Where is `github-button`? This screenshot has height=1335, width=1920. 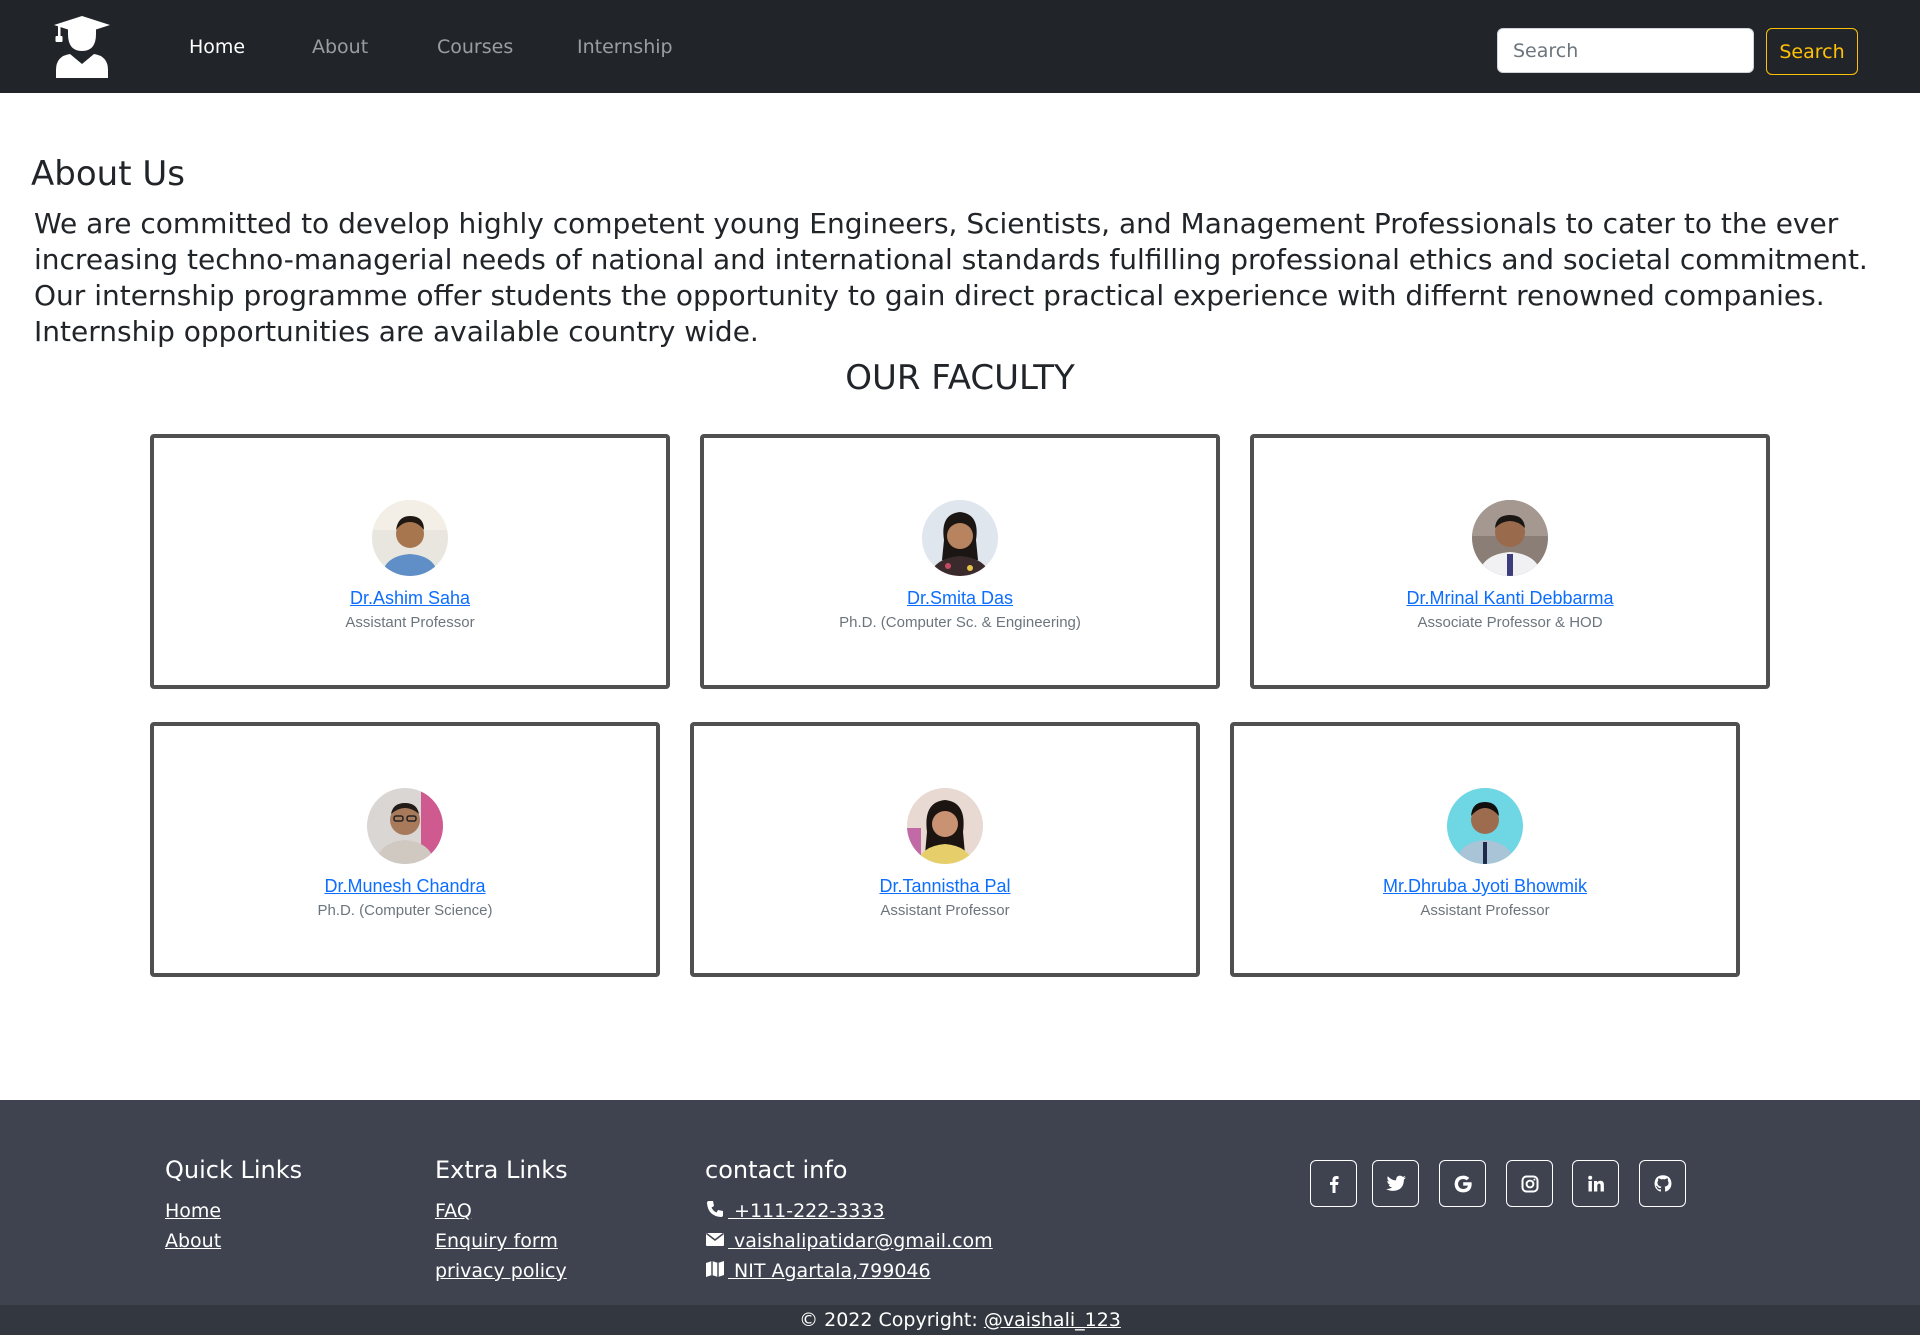
github-button is located at coordinates (1662, 1183).